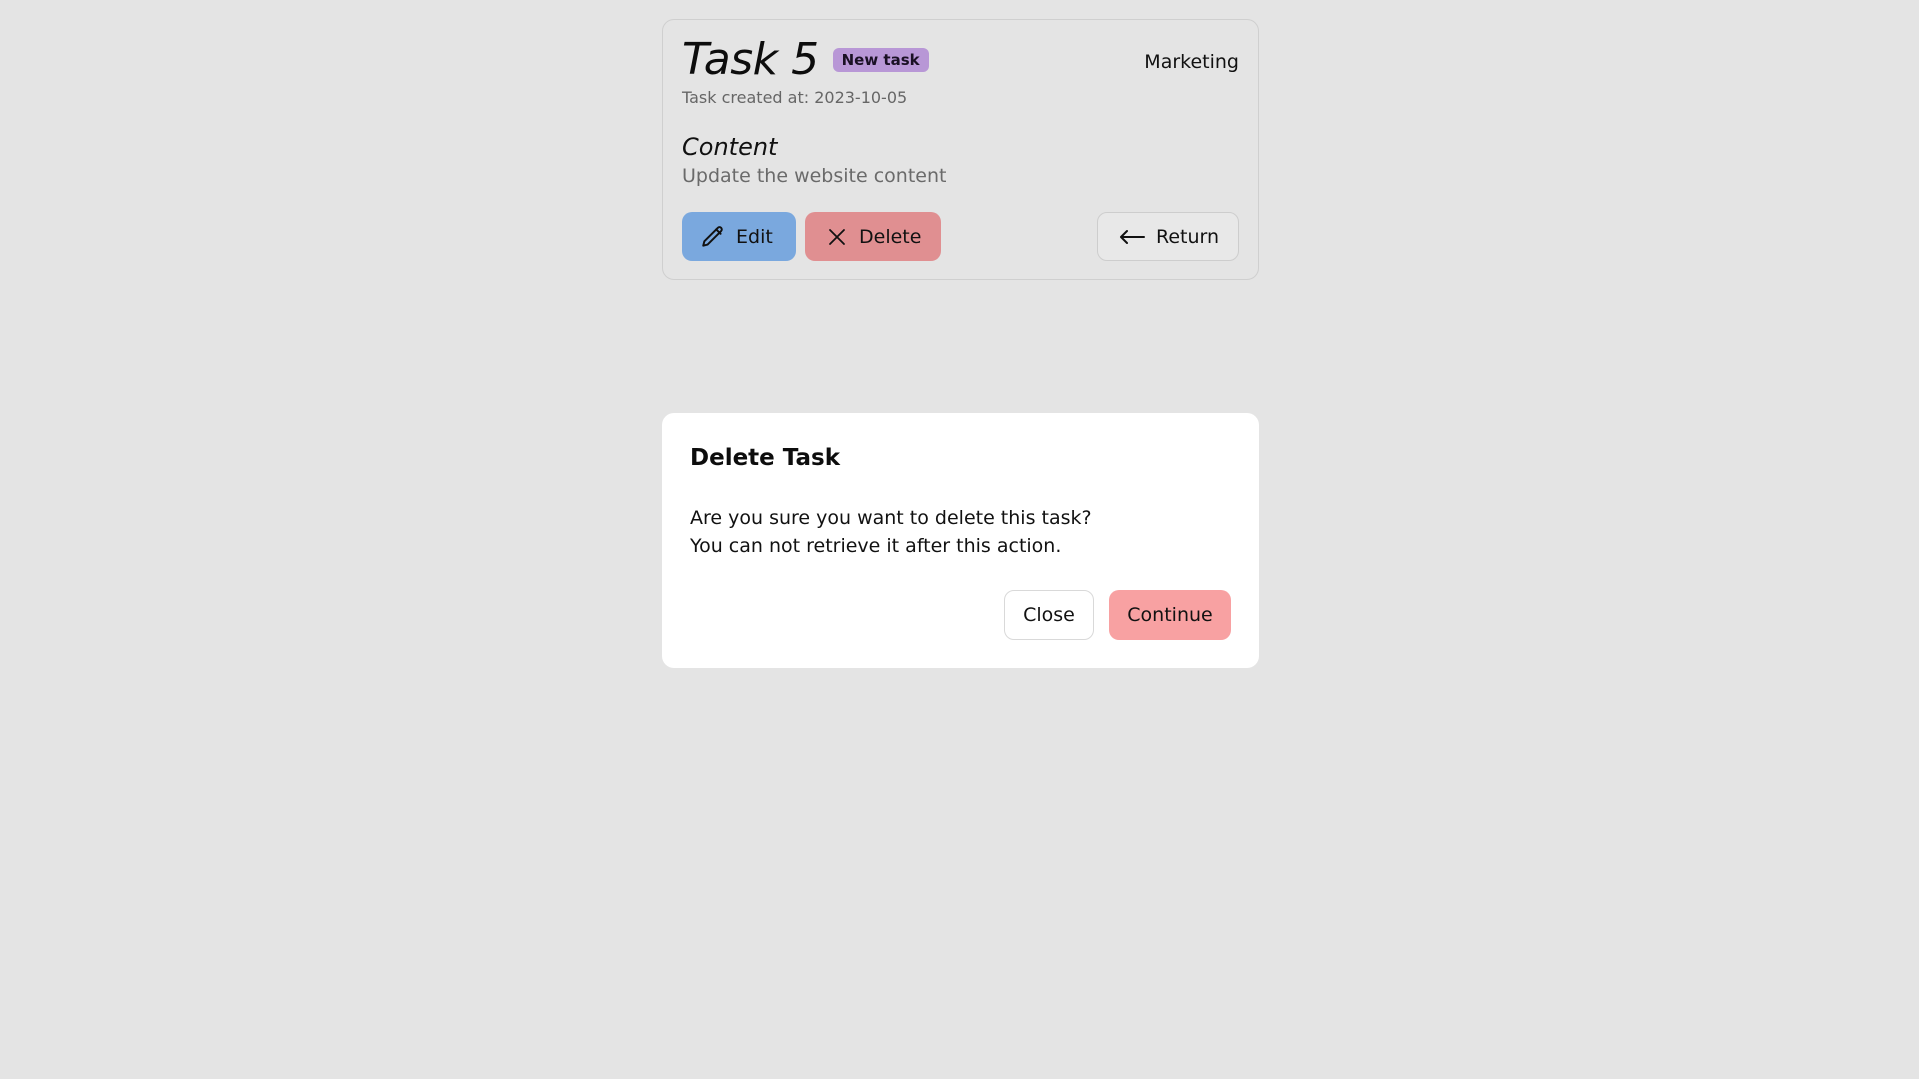 The image size is (1919, 1079). What do you see at coordinates (1188, 236) in the screenshot?
I see `return-button-label: Return` at bounding box center [1188, 236].